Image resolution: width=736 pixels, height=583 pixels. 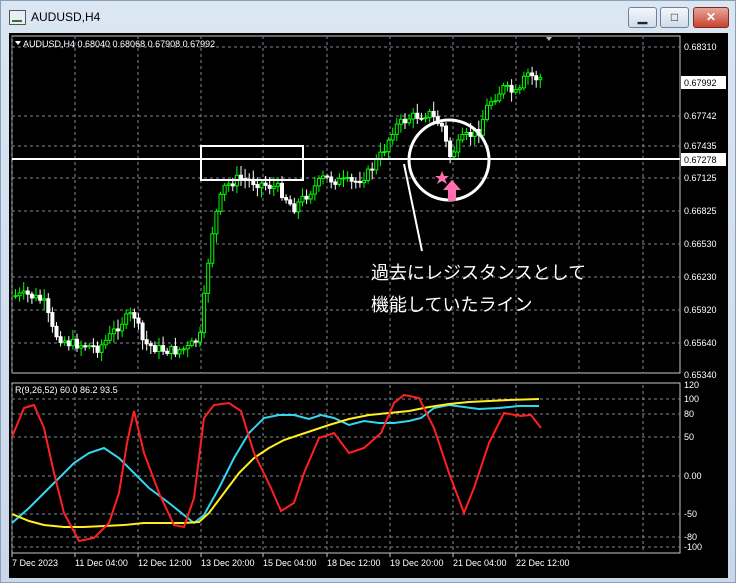 What do you see at coordinates (693, 476) in the screenshot?
I see `indicator-tick-label: 0.00` at bounding box center [693, 476].